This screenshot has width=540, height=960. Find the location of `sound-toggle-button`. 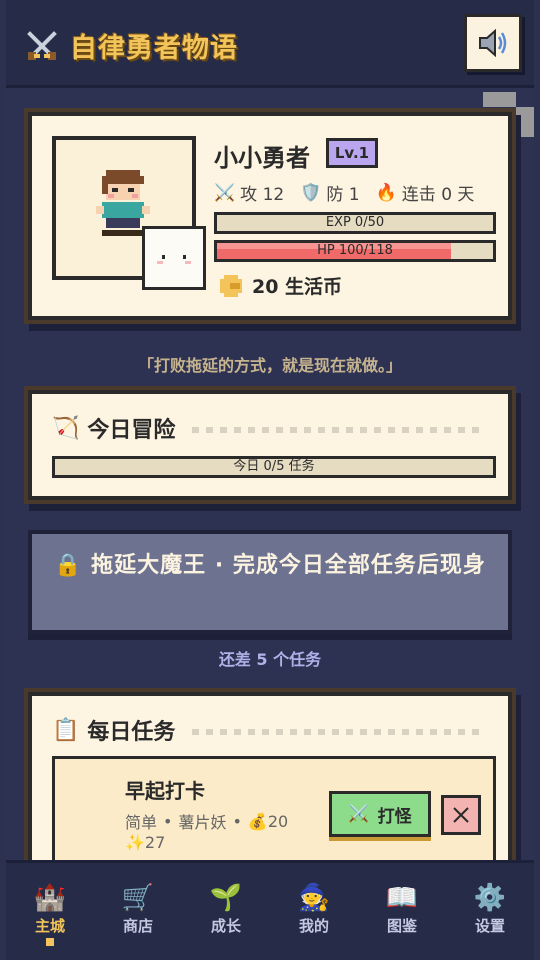

sound-toggle-button is located at coordinates (493, 43).